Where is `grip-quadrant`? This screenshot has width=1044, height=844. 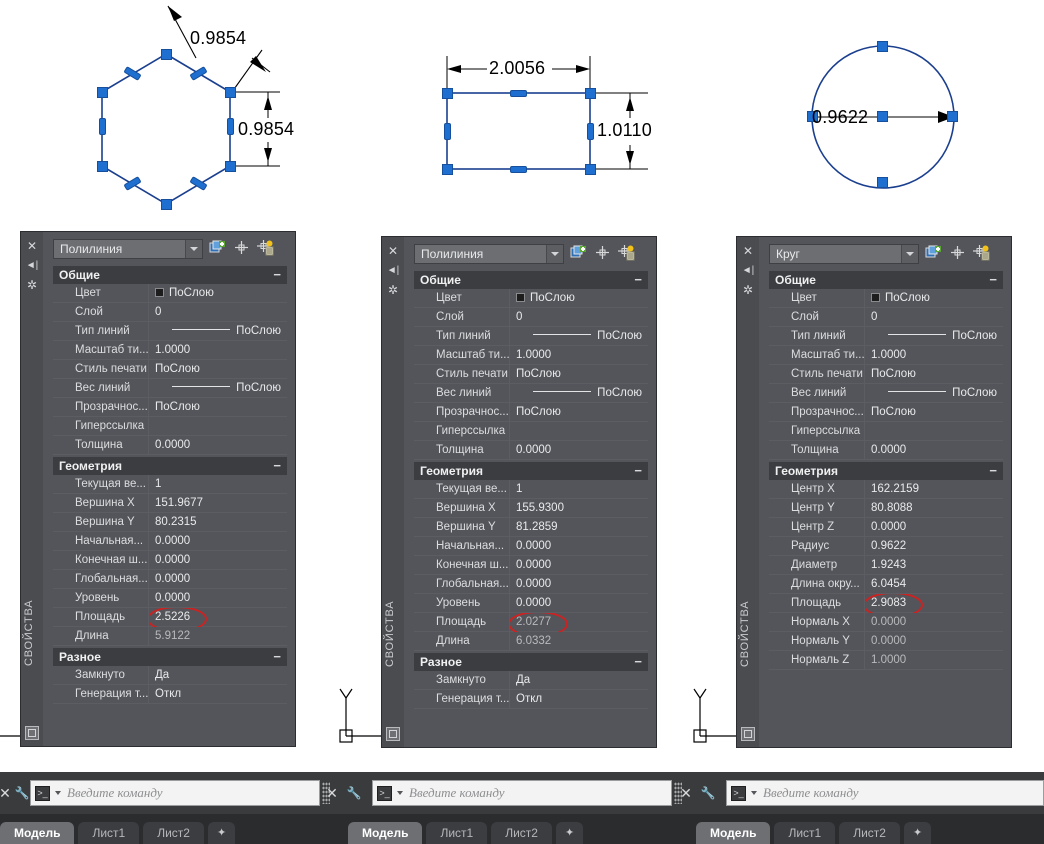 grip-quadrant is located at coordinates (882, 182).